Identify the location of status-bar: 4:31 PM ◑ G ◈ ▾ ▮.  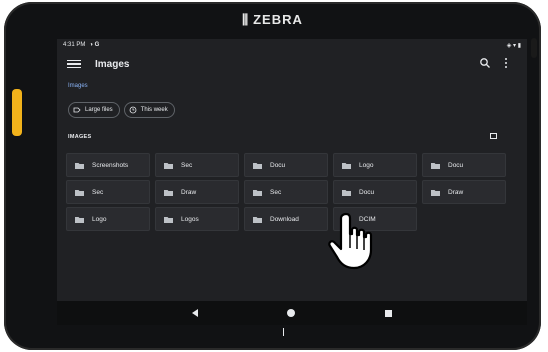
(292, 45).